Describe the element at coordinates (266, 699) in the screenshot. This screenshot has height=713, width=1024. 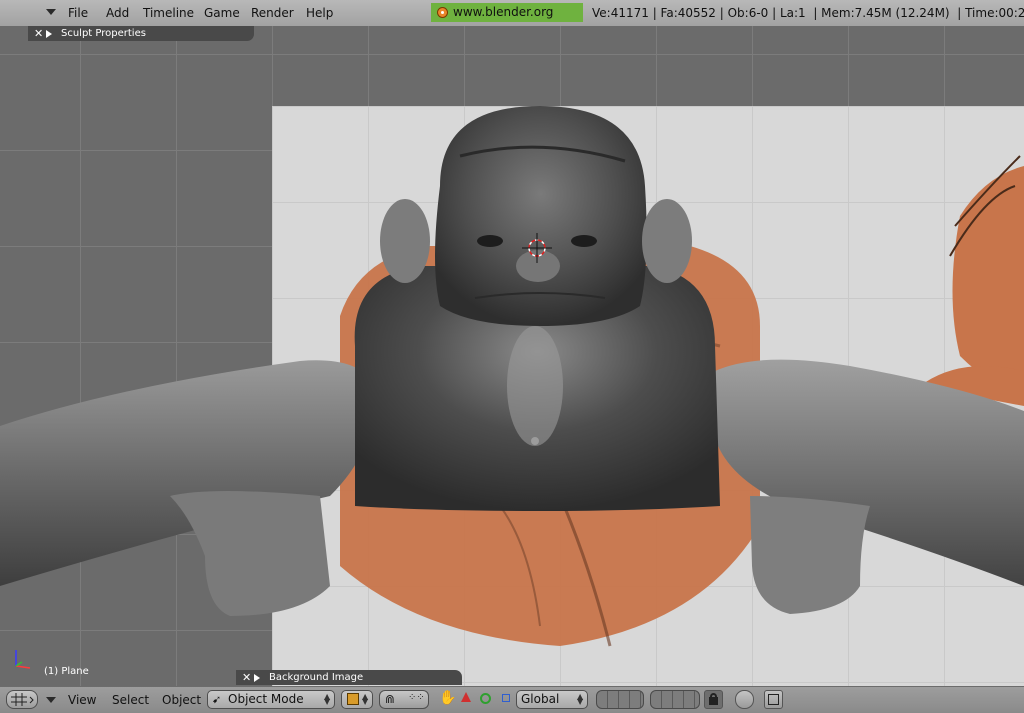
I see `mode-label: Object Mode` at that location.